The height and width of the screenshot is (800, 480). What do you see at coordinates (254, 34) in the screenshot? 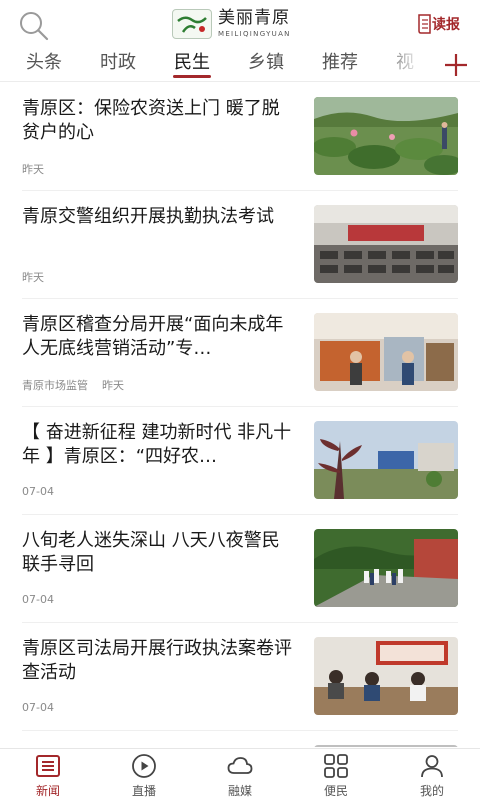
I see `logo-subtitle: MEILIQINGYUAN` at bounding box center [254, 34].